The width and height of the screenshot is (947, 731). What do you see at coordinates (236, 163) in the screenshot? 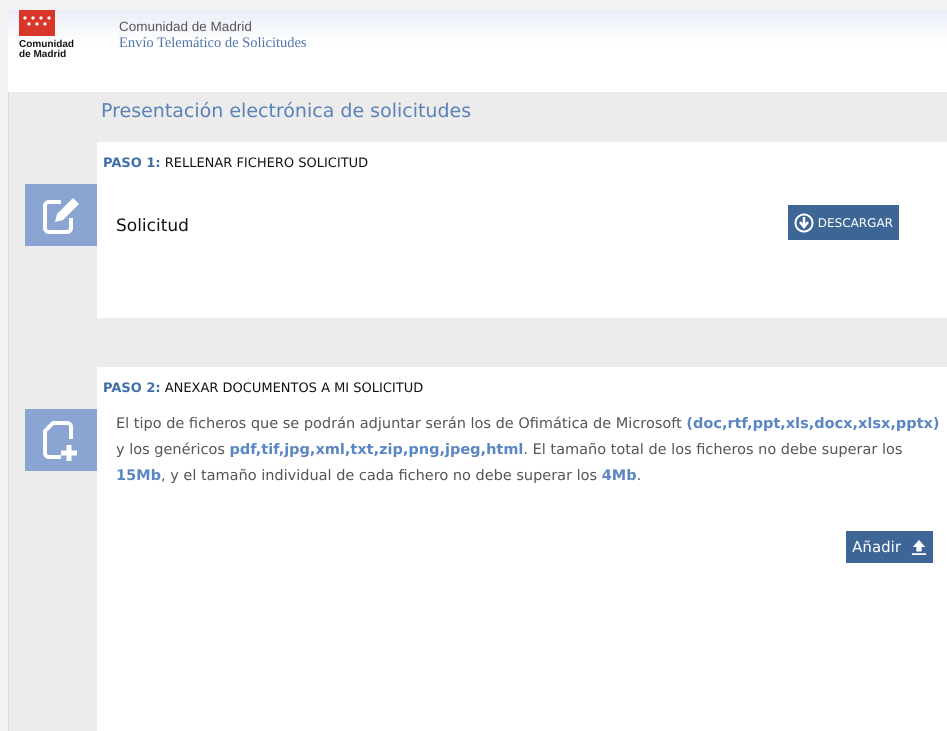
I see `step-heading: PASO 1: RELLENAR FICHERO SOLICITUD` at bounding box center [236, 163].